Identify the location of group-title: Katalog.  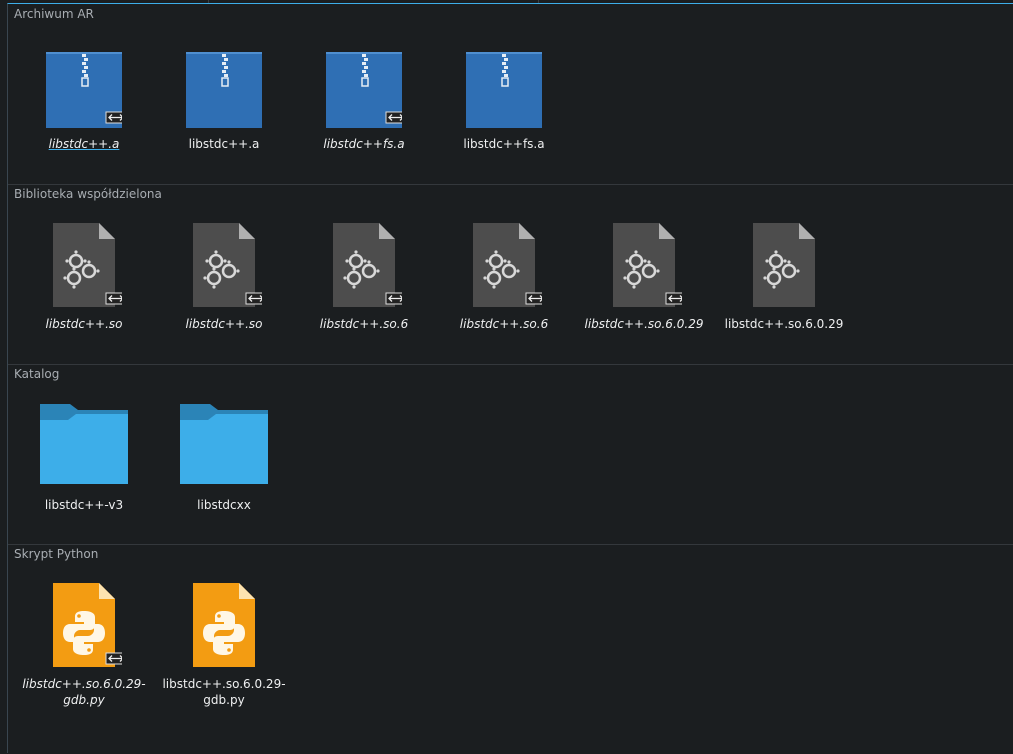
(37, 374).